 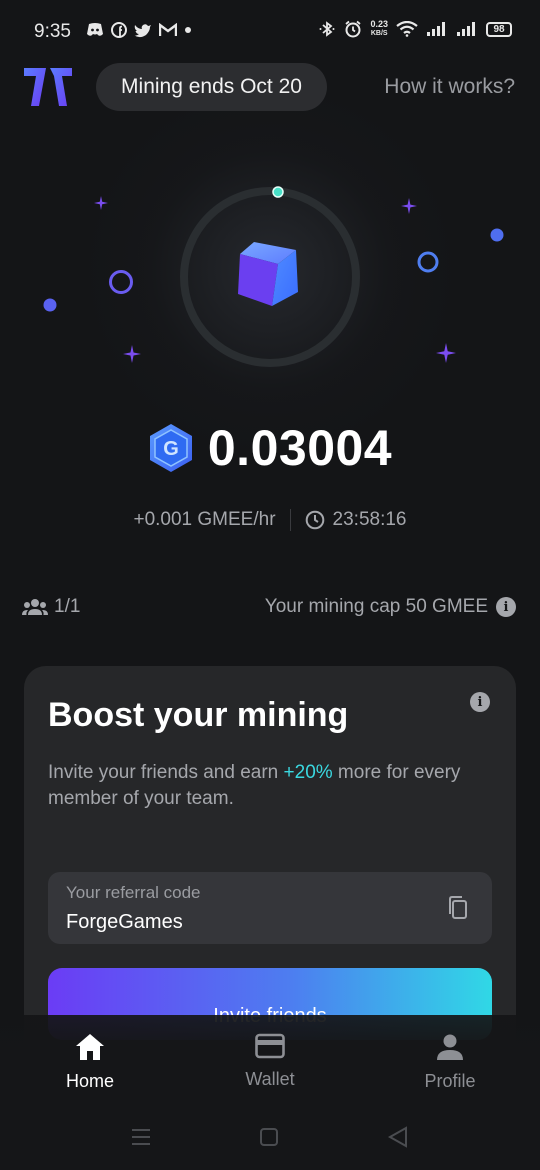 What do you see at coordinates (353, 29) in the screenshot?
I see `alarm-icon` at bounding box center [353, 29].